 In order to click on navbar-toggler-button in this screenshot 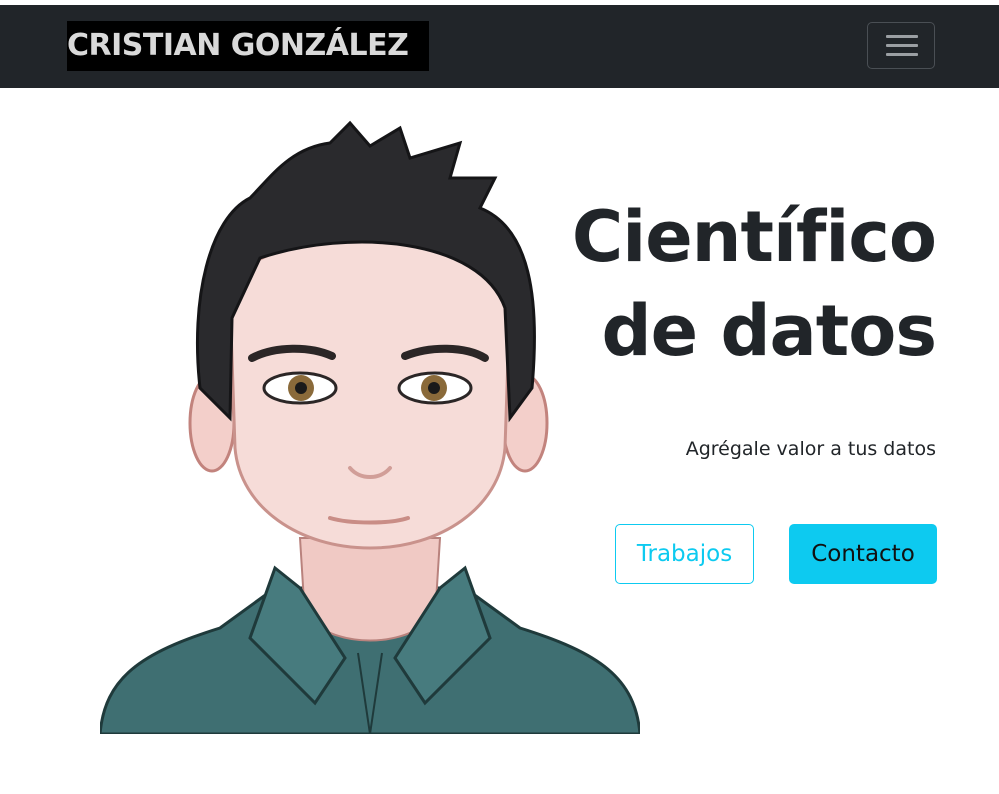, I will do `click(901, 45)`.